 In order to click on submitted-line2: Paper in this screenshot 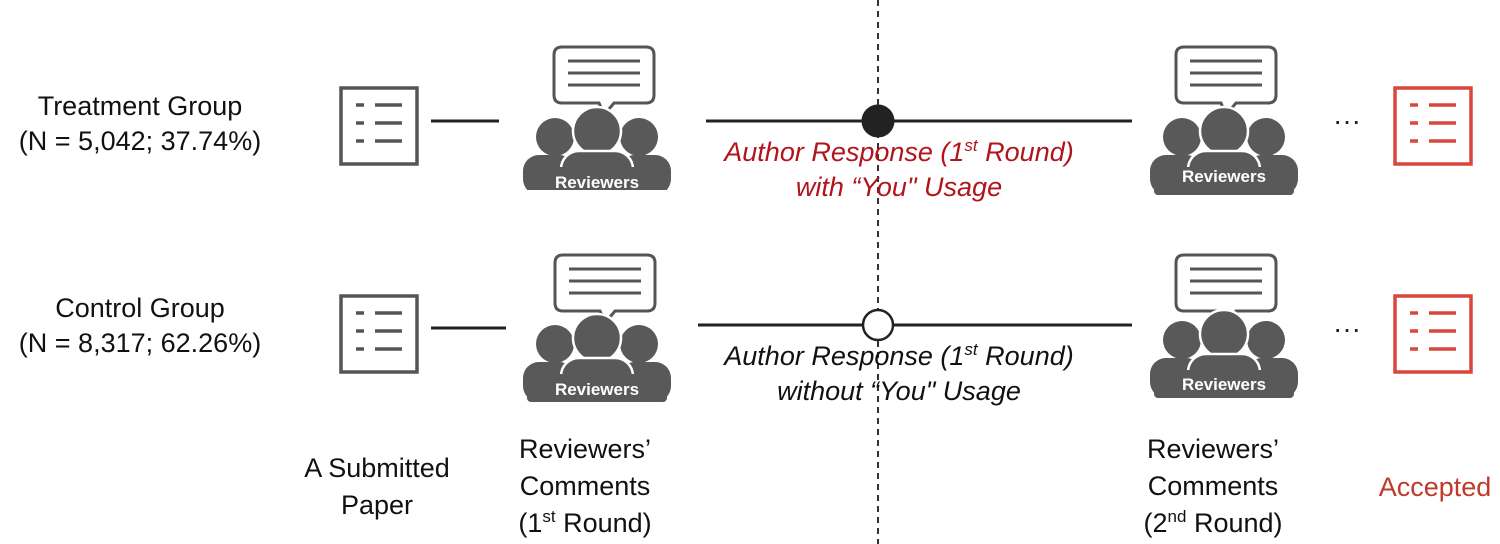, I will do `click(377, 505)`.